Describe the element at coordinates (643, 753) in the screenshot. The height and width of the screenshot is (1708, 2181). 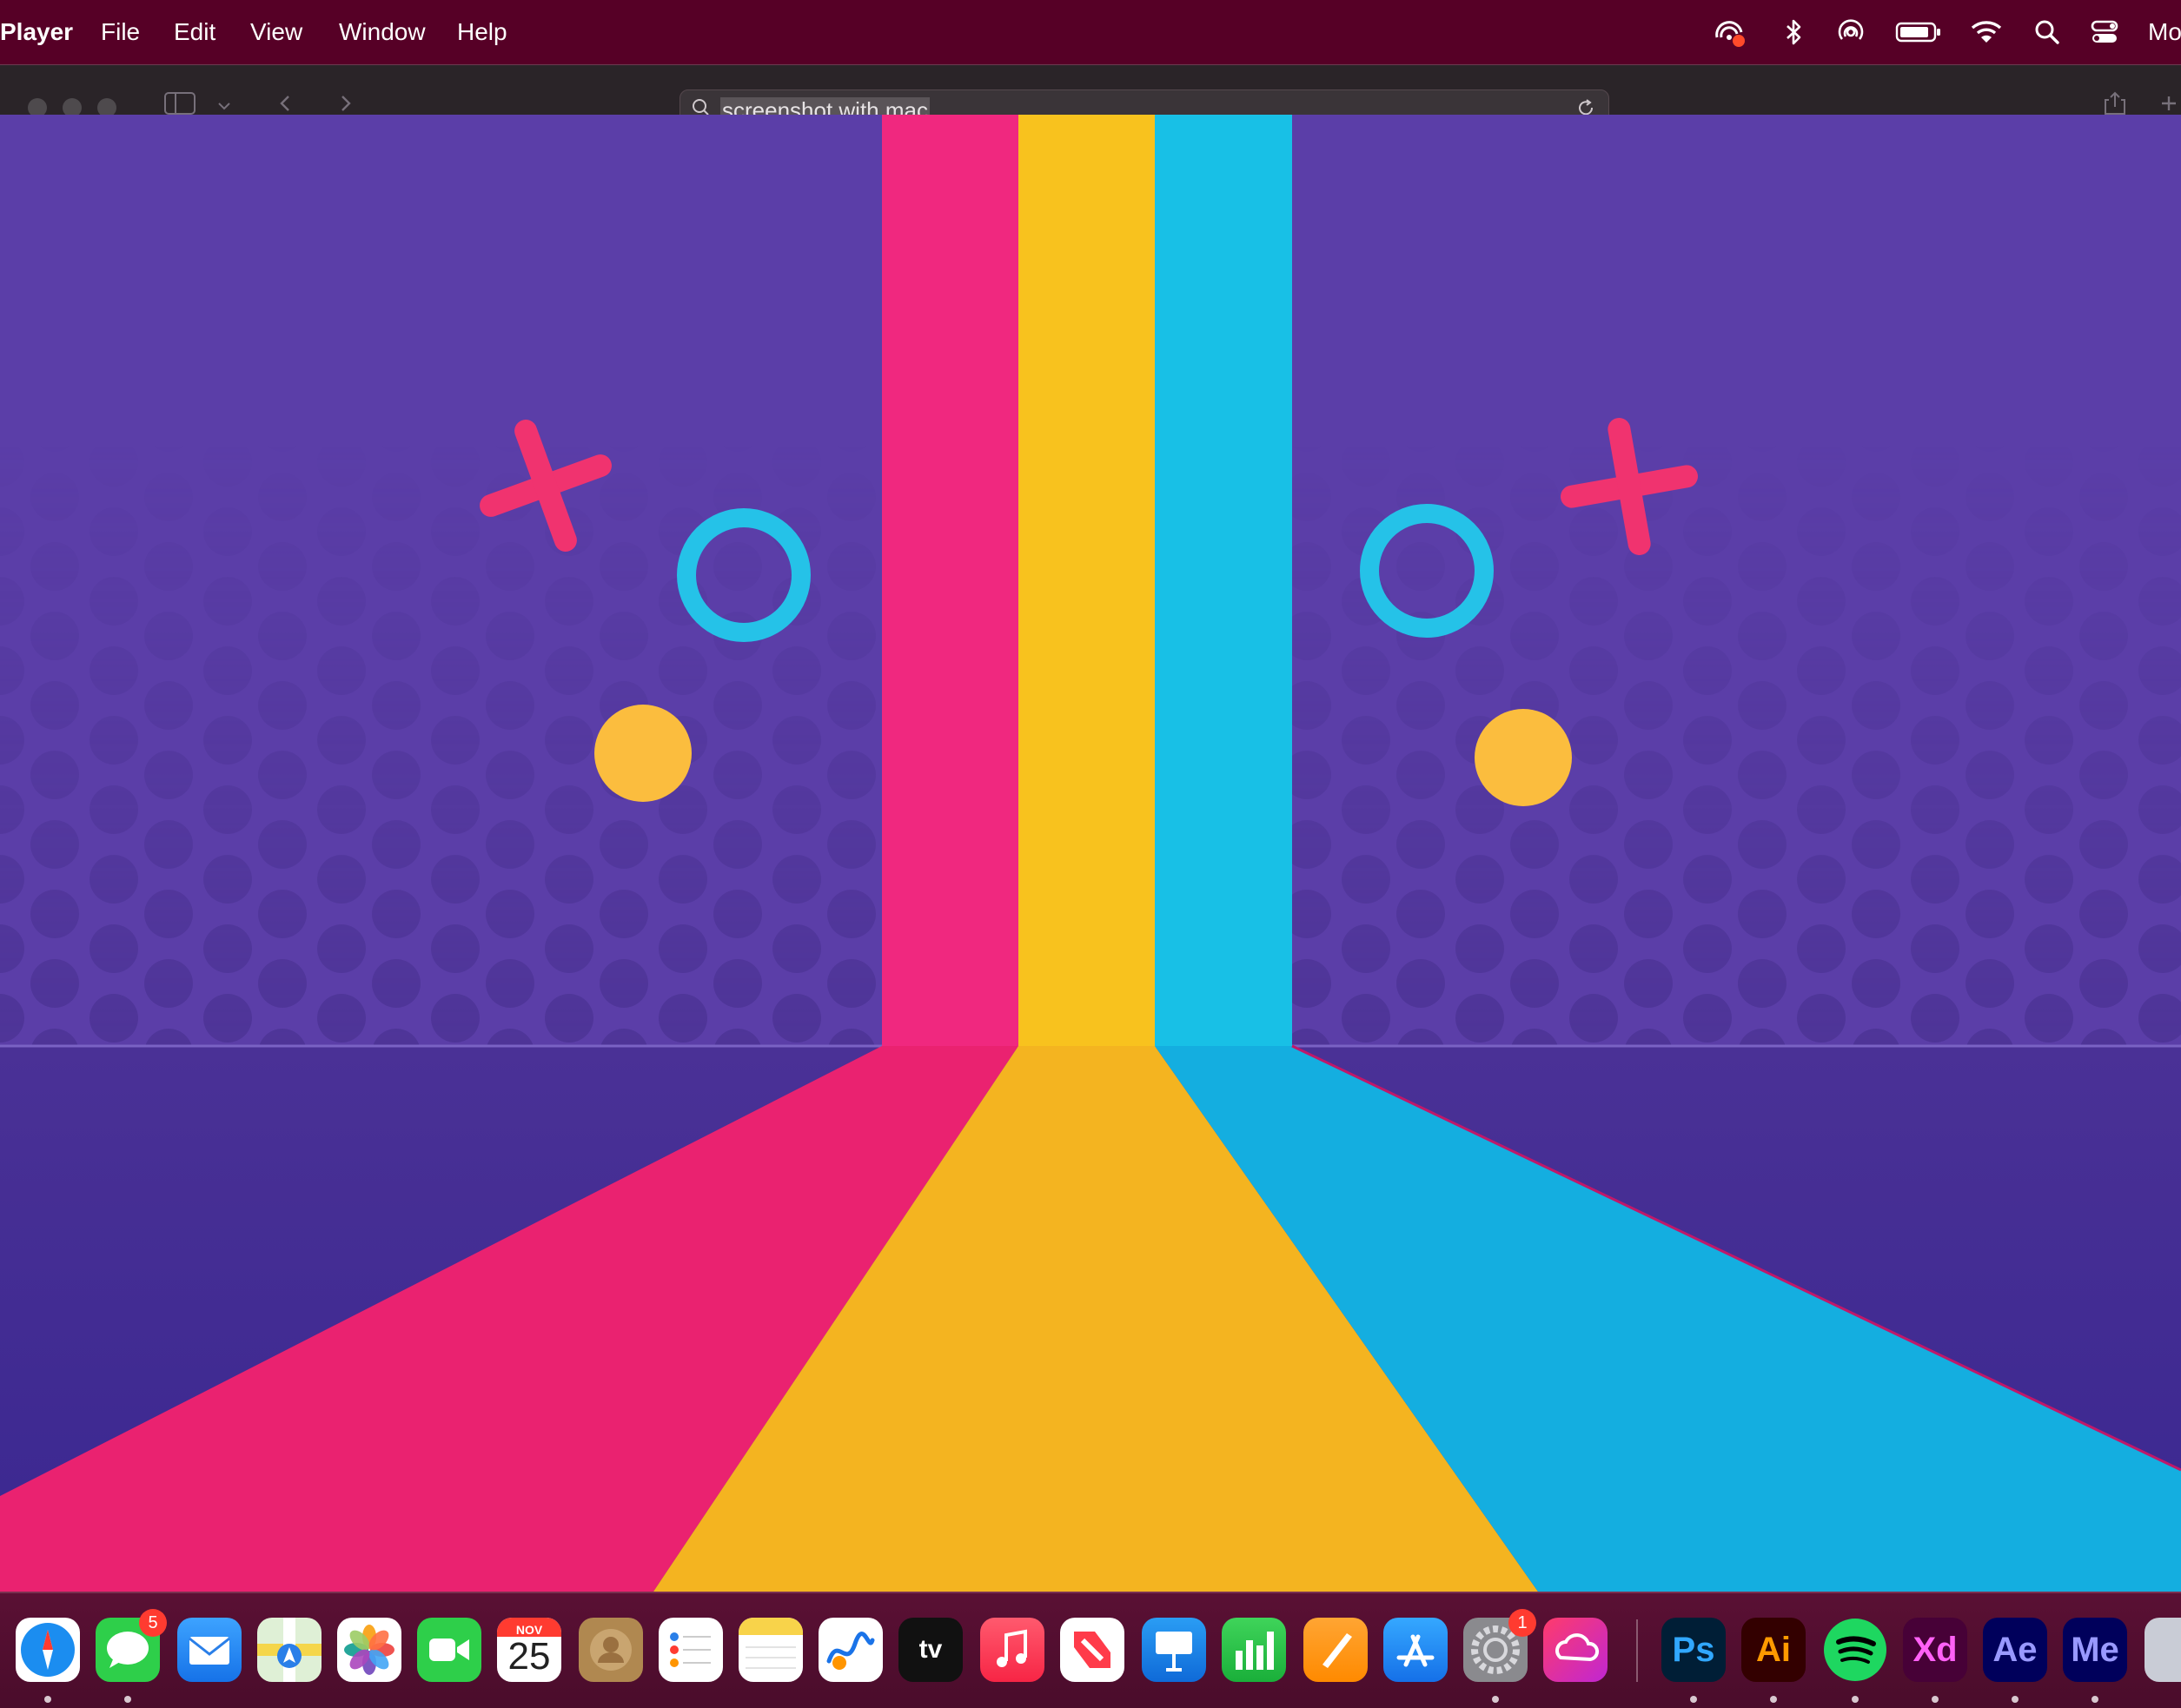
I see `yellow-dot-left` at that location.